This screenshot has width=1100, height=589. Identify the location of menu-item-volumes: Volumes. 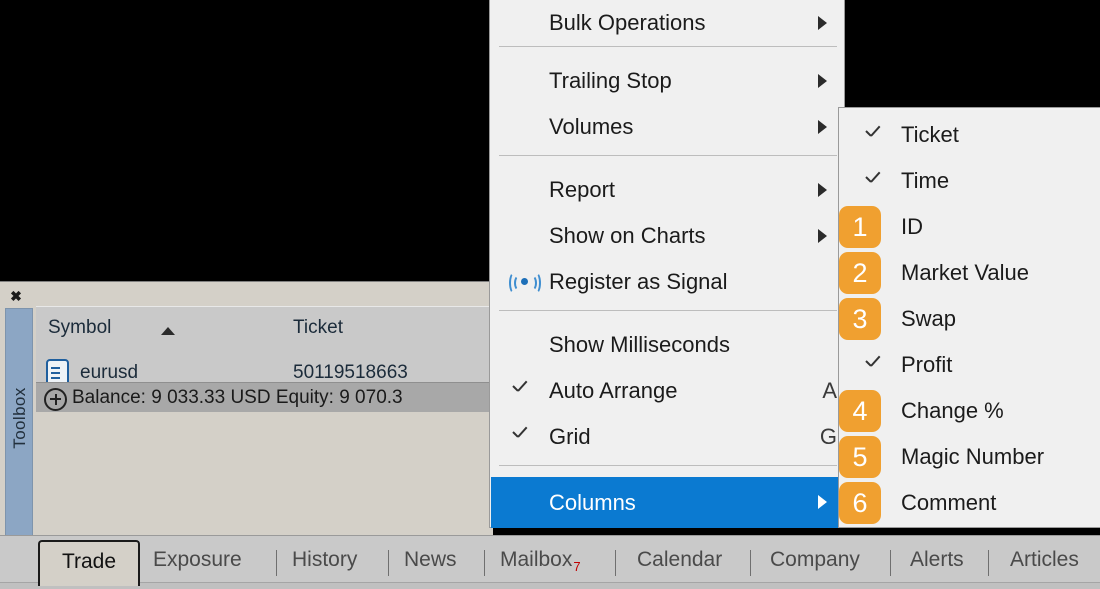
(668, 127).